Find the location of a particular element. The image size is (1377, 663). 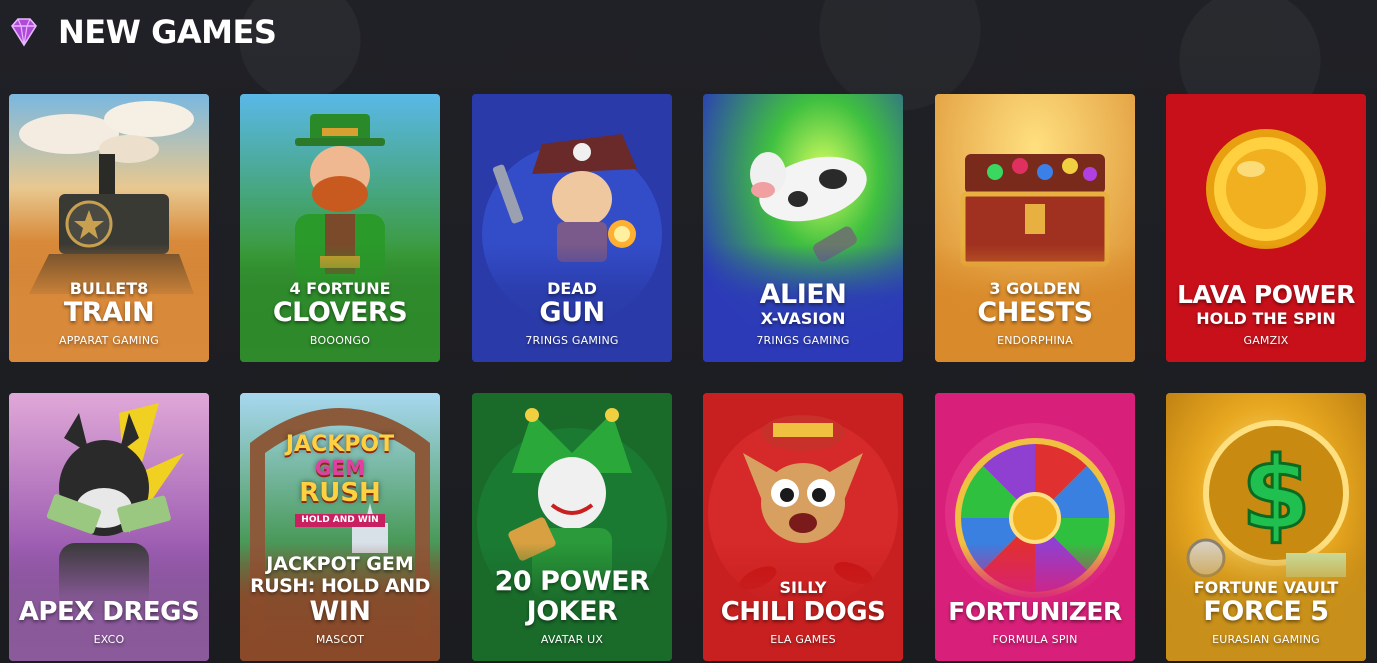

game-provider: FORMULA SPIN is located at coordinates (1035, 639).